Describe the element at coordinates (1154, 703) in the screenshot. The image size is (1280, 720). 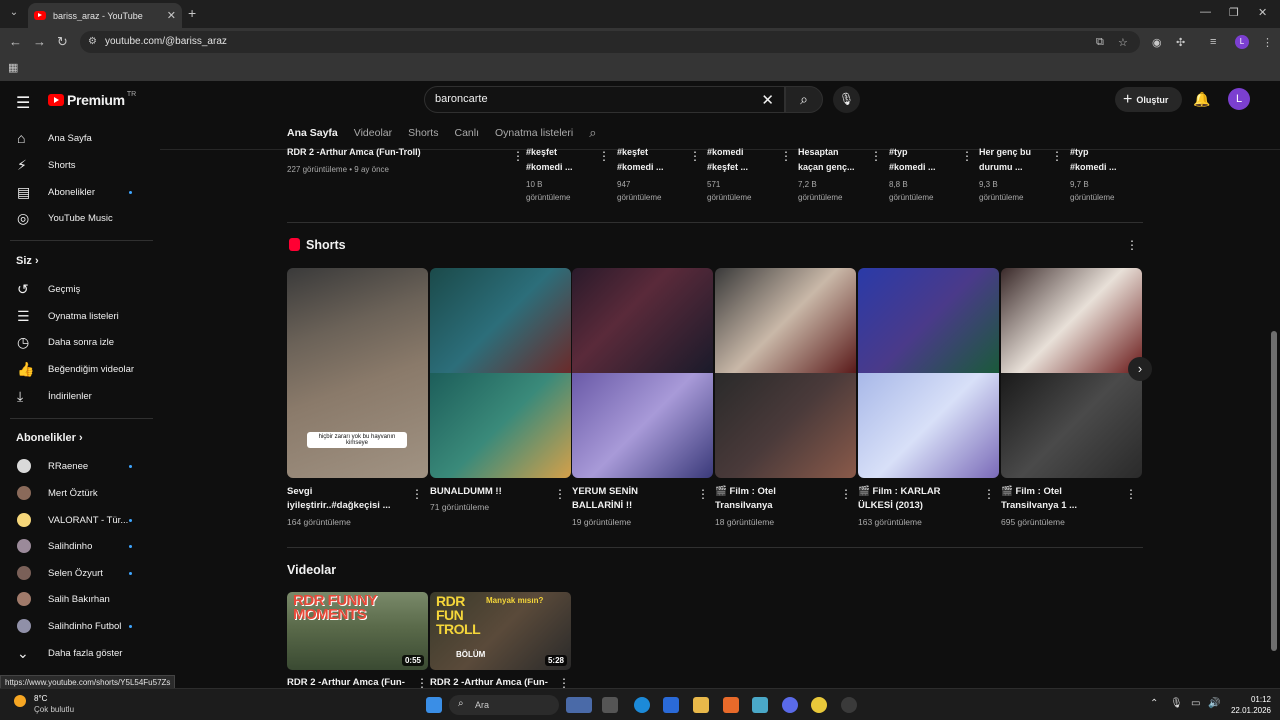
I see `tray-chevron-icon: ⌃` at that location.